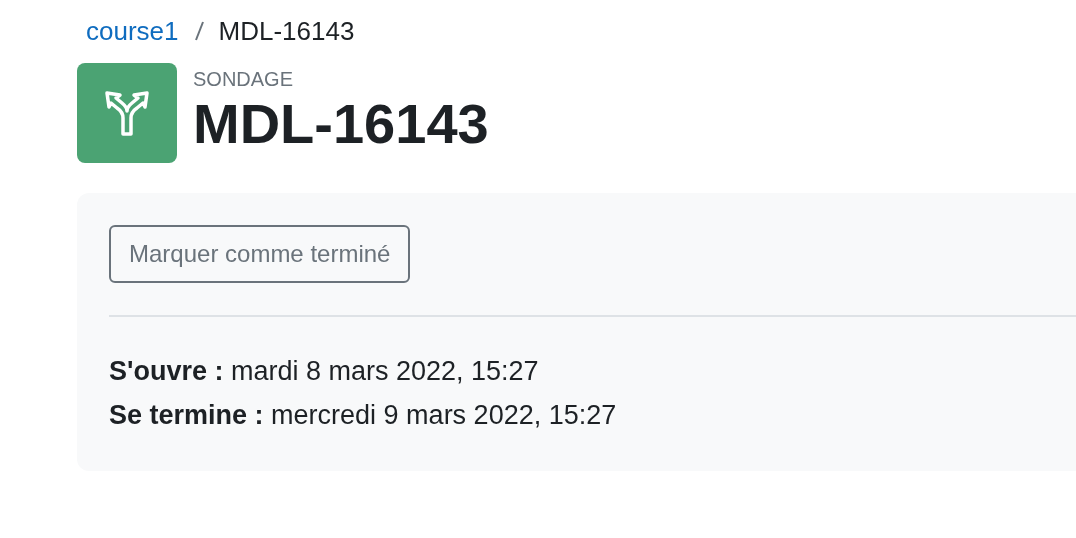  What do you see at coordinates (324, 371) in the screenshot?
I see `date-line: S'ouvre : mardi 8 mars 2022, 15:27` at bounding box center [324, 371].